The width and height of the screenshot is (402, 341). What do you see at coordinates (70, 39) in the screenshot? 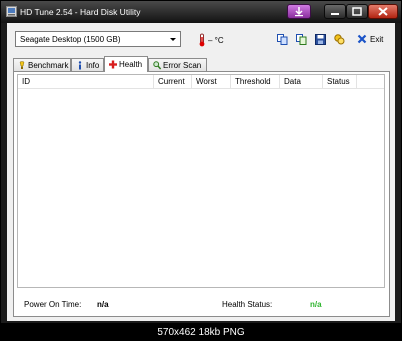
I see `drive-select-value: Seagate Desktop (1500 GB)` at bounding box center [70, 39].